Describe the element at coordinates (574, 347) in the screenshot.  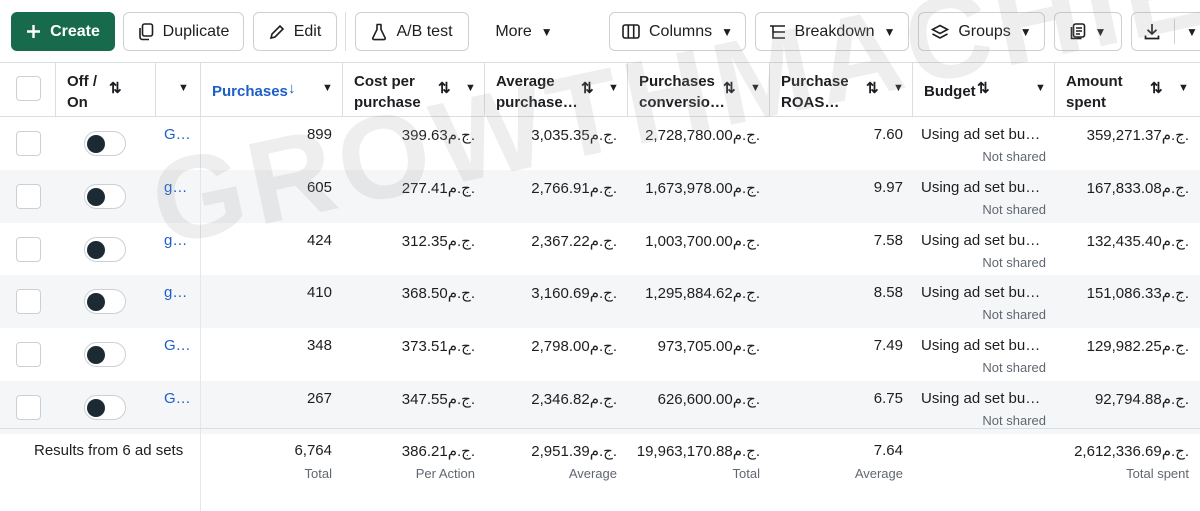
I see `cell-avg-purchase: 2,798.00ج.م.` at that location.